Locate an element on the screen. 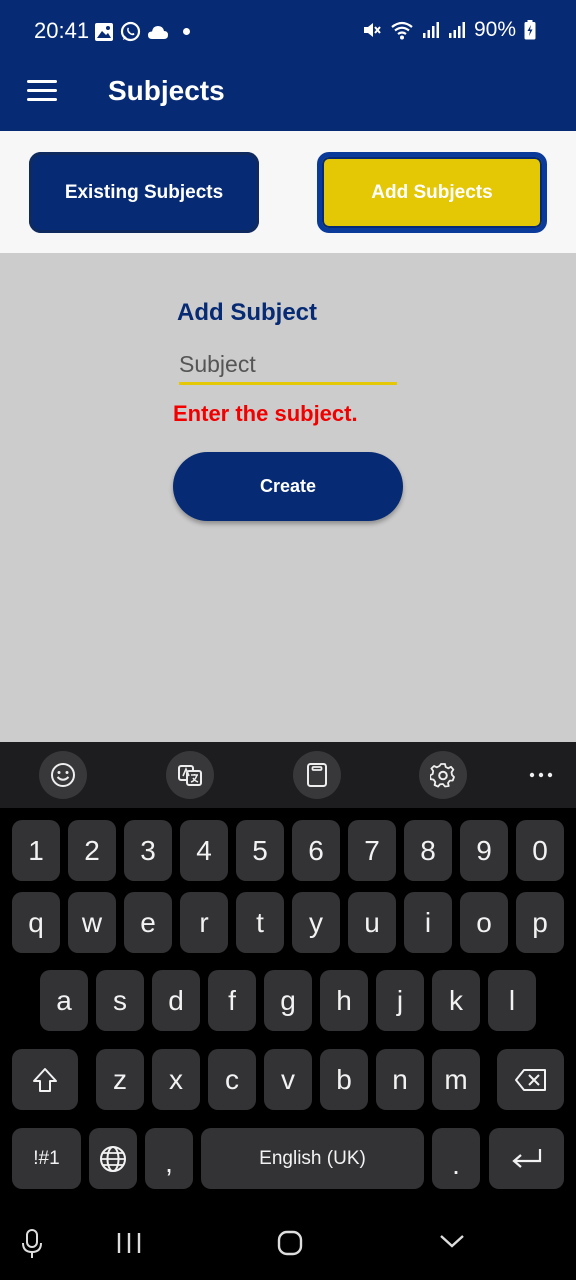  shift-icon is located at coordinates (45, 1079).